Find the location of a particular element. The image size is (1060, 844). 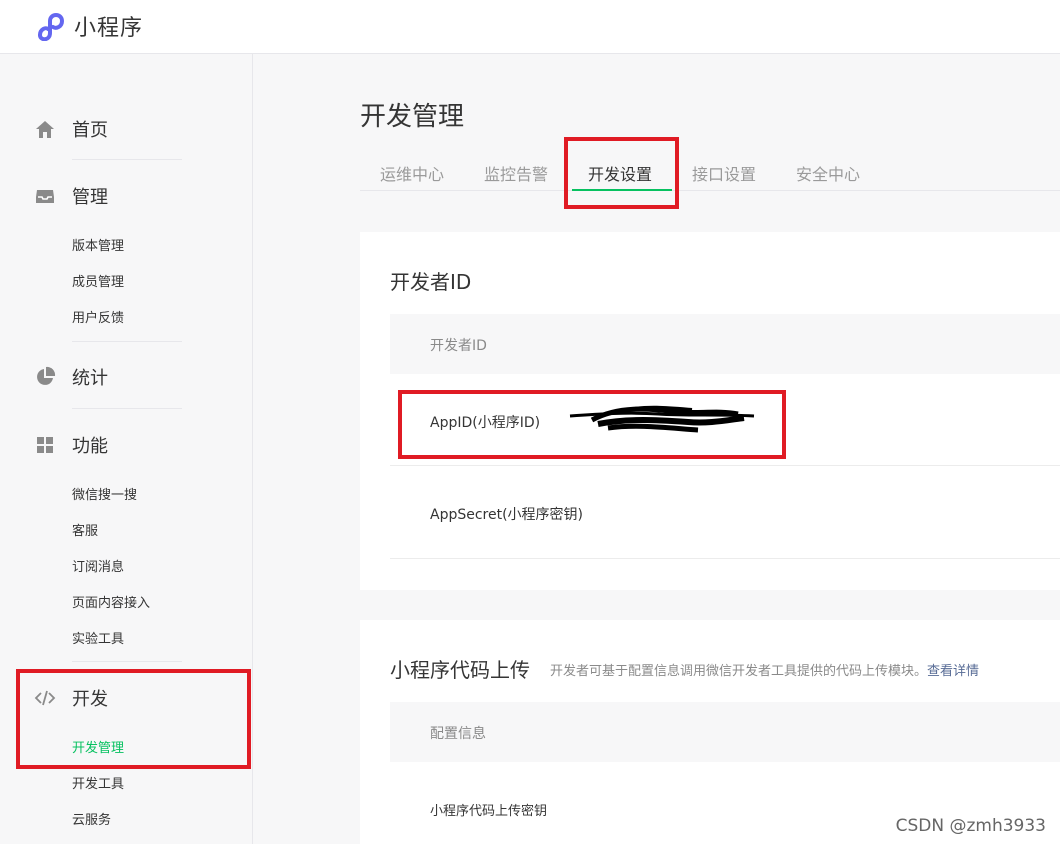

sidebar-subitem-customer-service: 客服 is located at coordinates (85, 529).